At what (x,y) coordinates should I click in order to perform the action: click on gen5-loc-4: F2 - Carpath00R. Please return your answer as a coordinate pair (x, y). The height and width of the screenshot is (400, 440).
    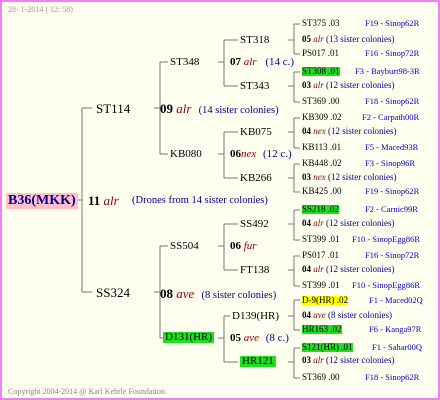
    Looking at the image, I should click on (391, 117).